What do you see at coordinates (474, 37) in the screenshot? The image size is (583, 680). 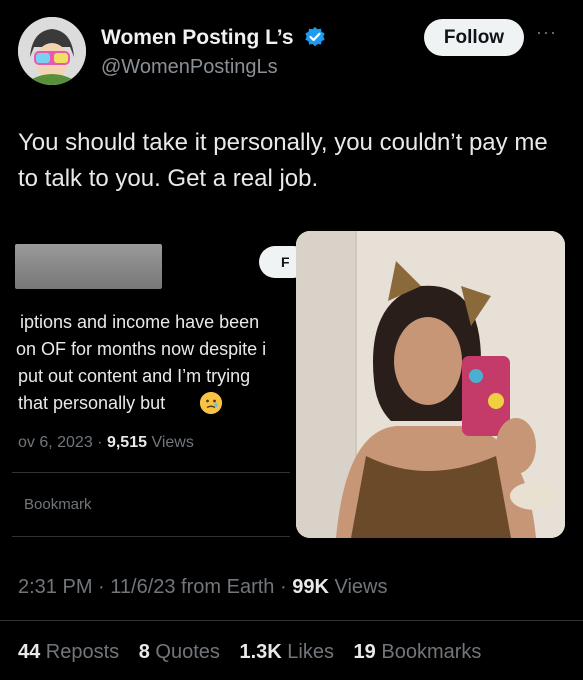 I see `follow-button: Follow` at bounding box center [474, 37].